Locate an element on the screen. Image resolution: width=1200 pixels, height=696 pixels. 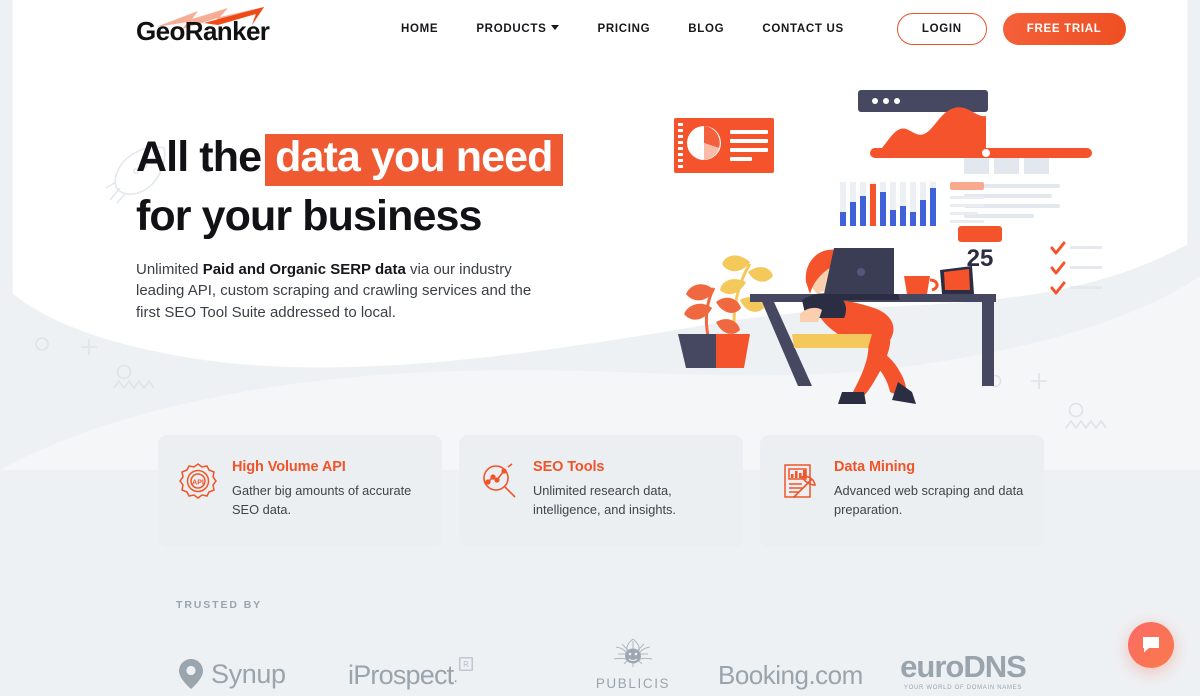
page-title: All the data you need for your business is located at coordinates (371, 186).